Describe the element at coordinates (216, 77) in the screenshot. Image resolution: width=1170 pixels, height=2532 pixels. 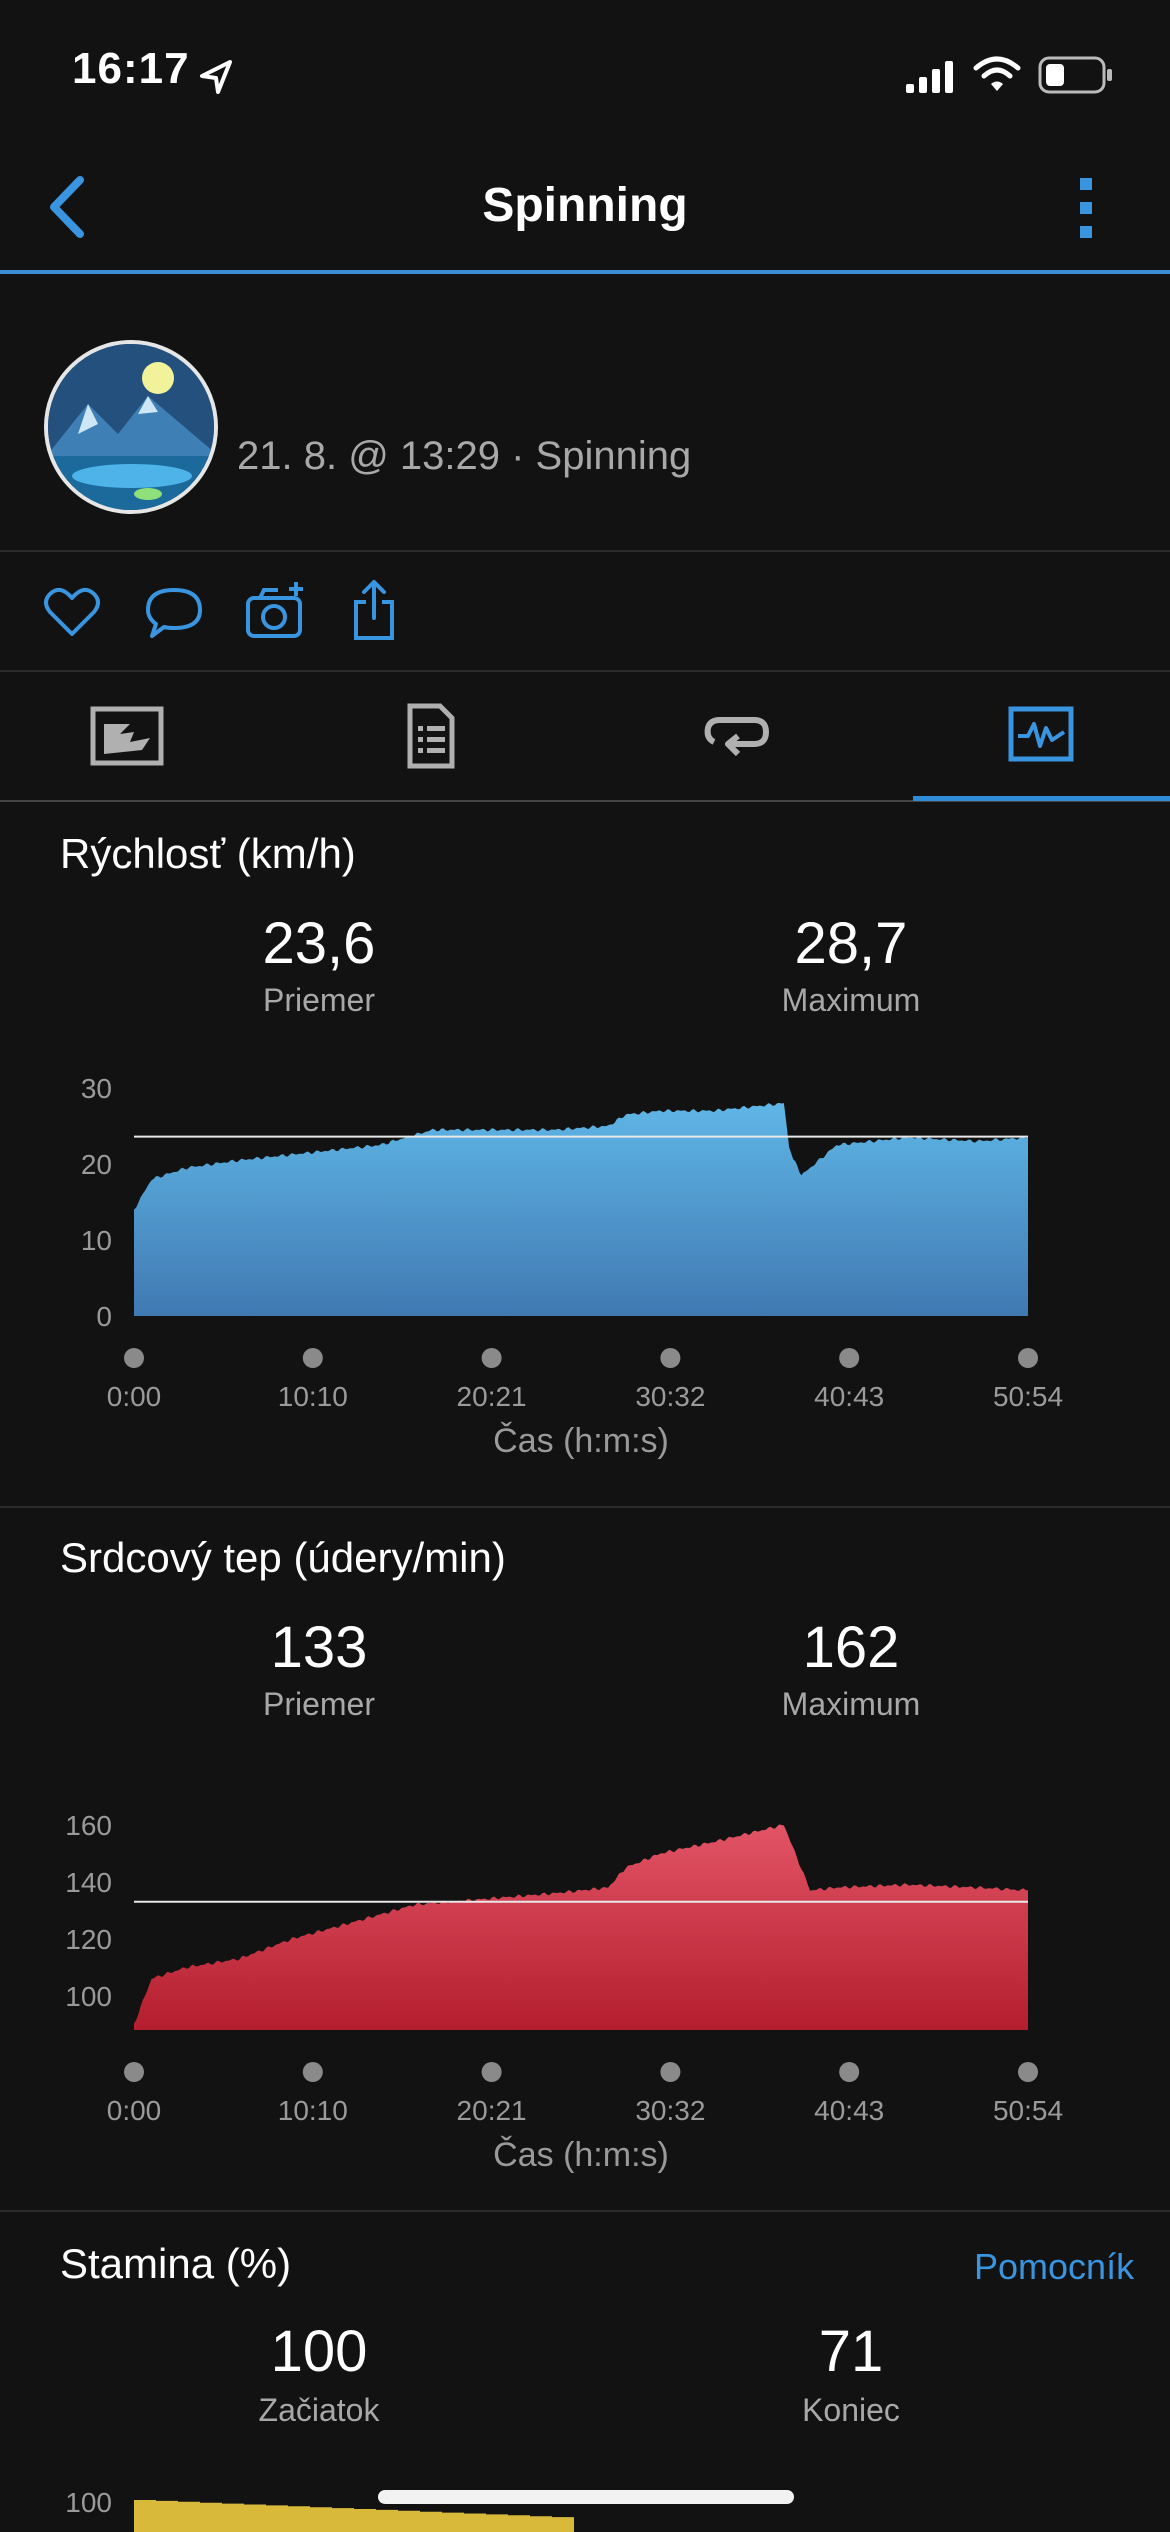
I see `location-arrow-icon` at that location.